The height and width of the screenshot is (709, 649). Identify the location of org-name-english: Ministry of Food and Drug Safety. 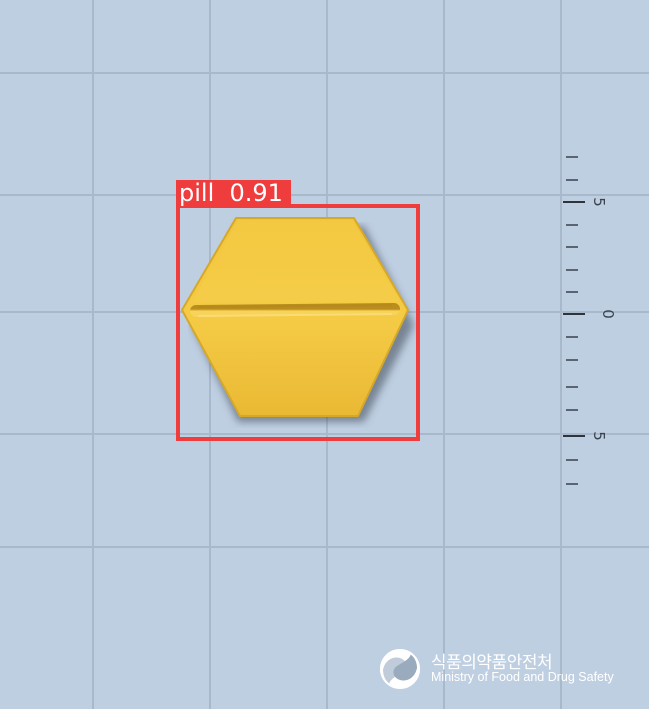
(522, 677).